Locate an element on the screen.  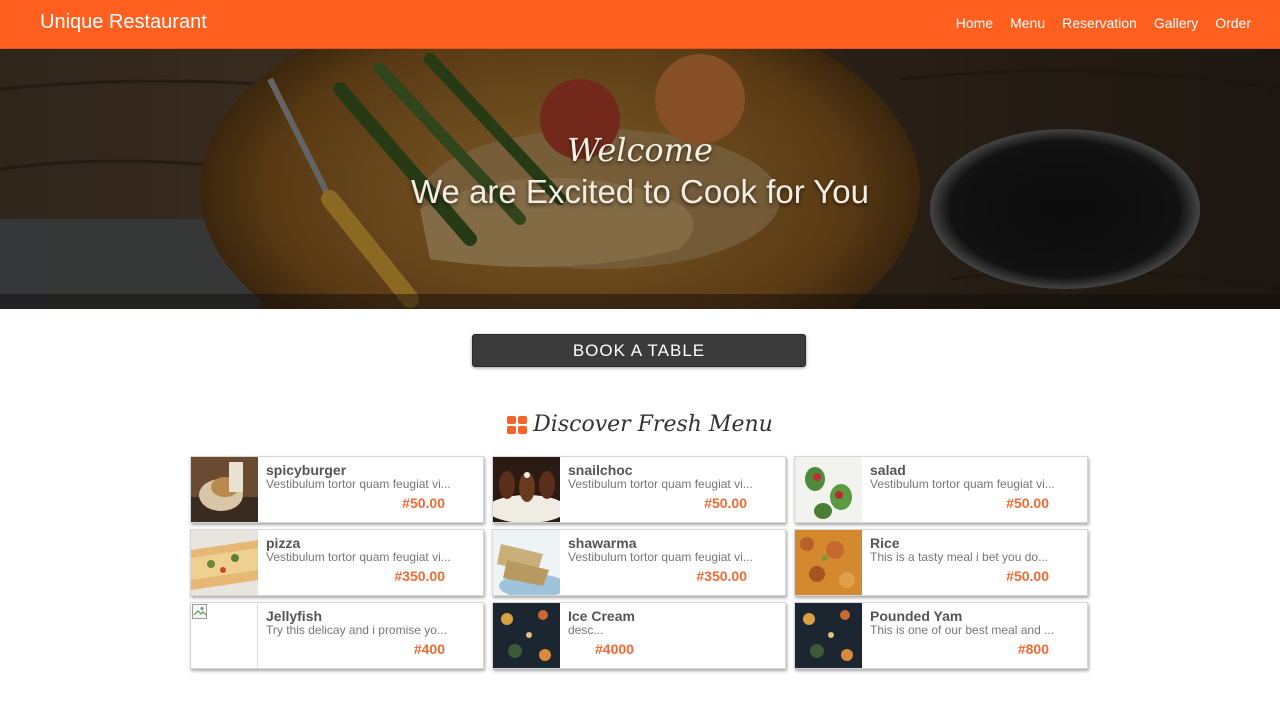
menu-card-ice-cream: Ice Cream desc... #4000 is located at coordinates (639, 635).